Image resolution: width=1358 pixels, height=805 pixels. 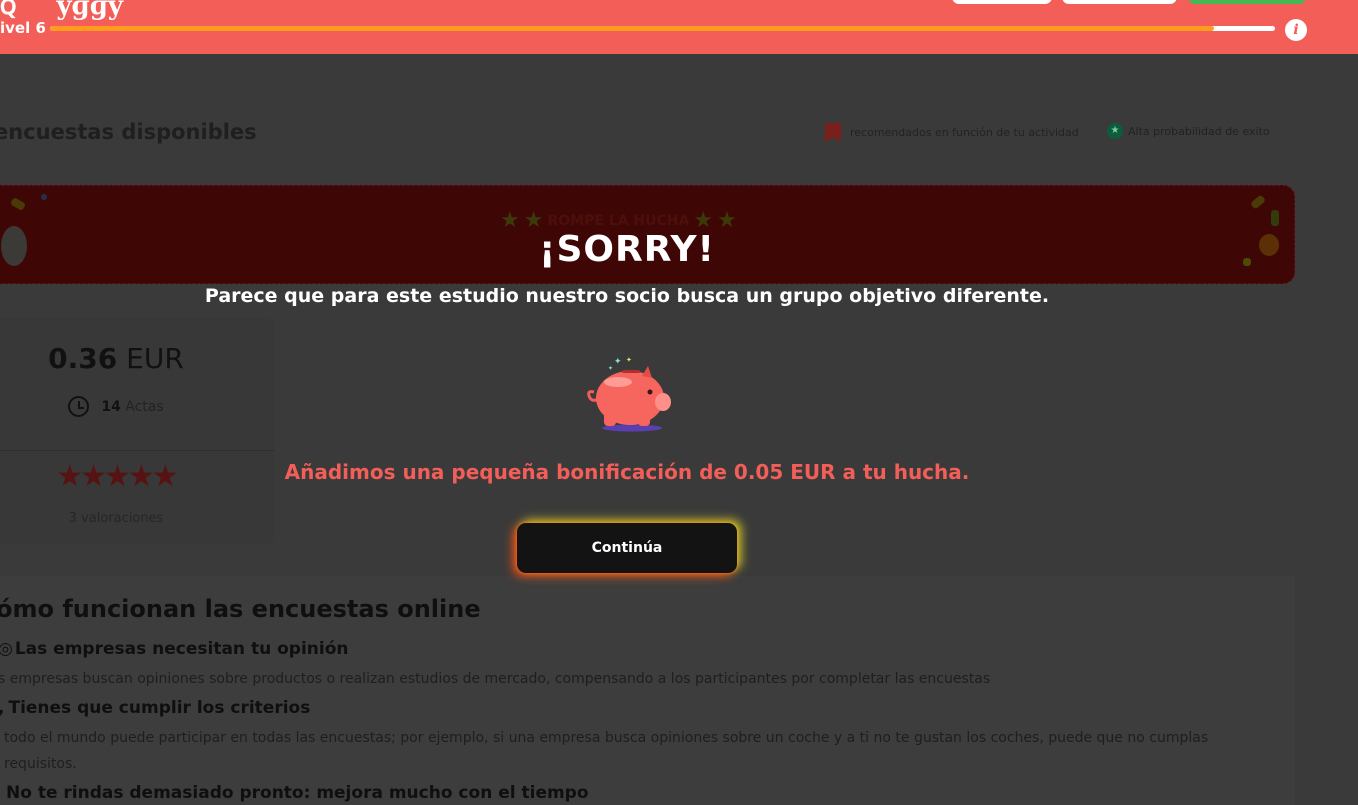 I want to click on modal-title: ¡SORRY!, so click(x=627, y=249).